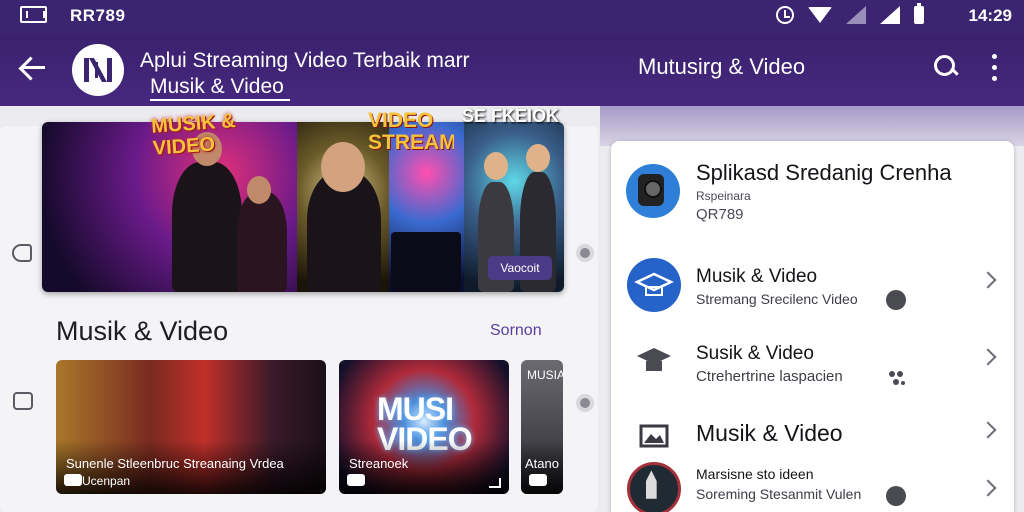  What do you see at coordinates (890, 15) in the screenshot?
I see `signal-strong-icon` at bounding box center [890, 15].